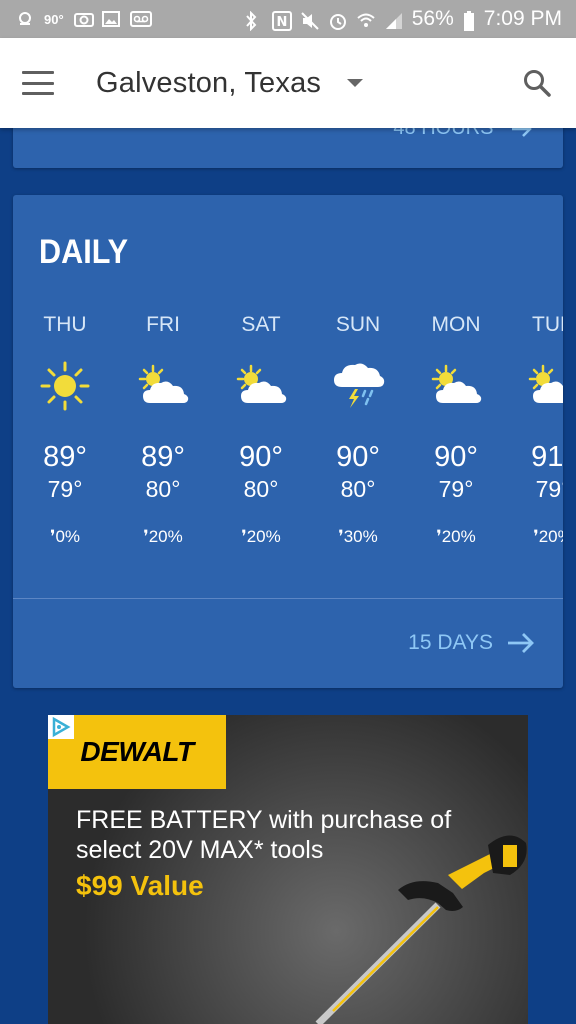 The width and height of the screenshot is (576, 1024). Describe the element at coordinates (355, 83) in the screenshot. I see `location-dropdown-icon` at that location.